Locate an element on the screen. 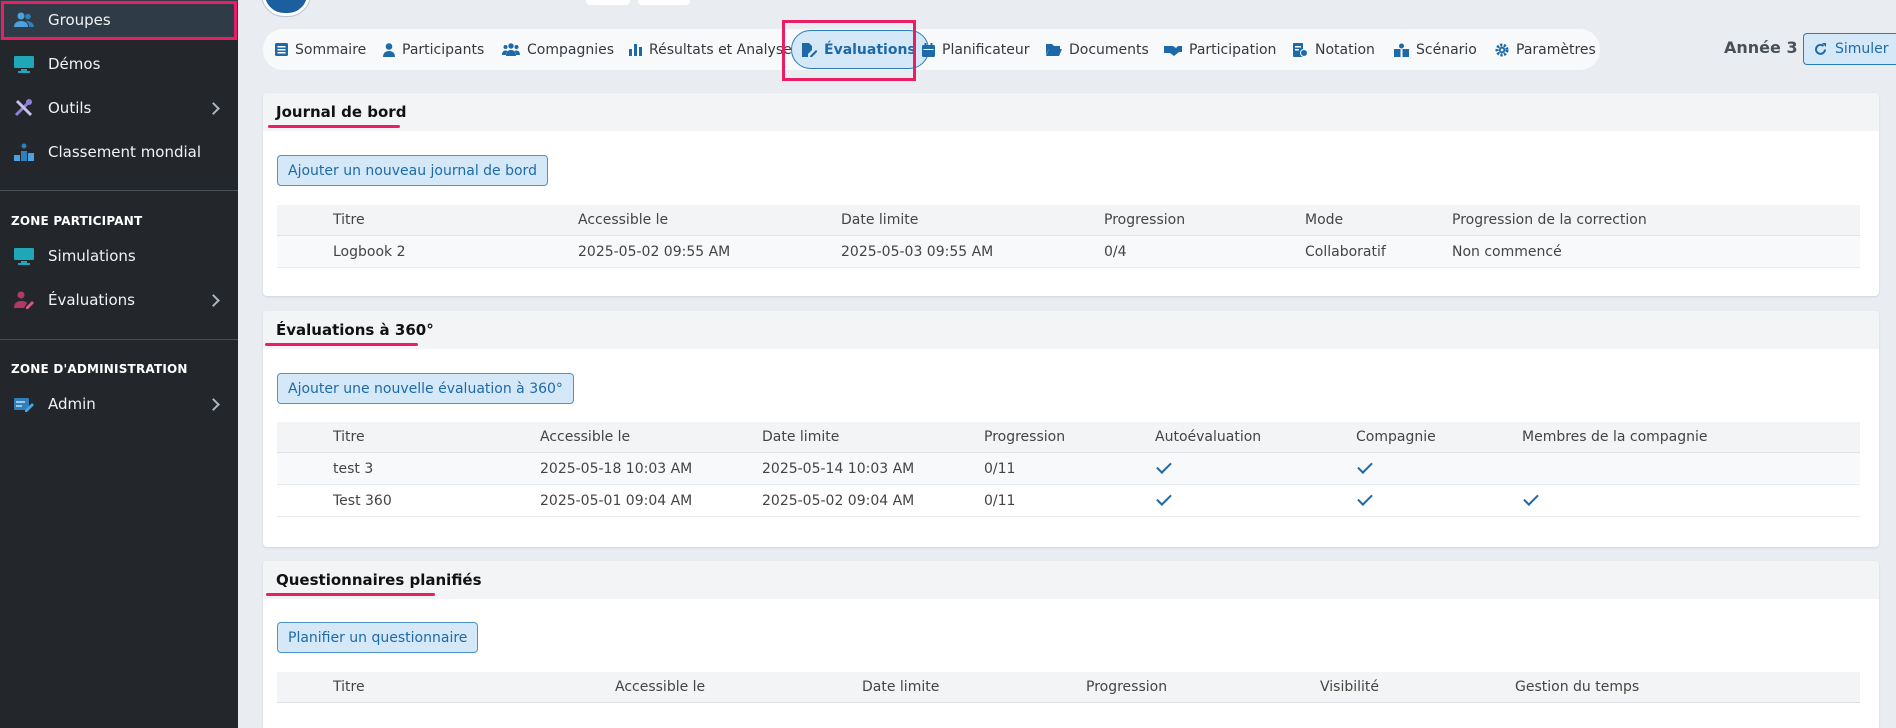  tab-compagnies: Compagnies is located at coordinates (558, 49).